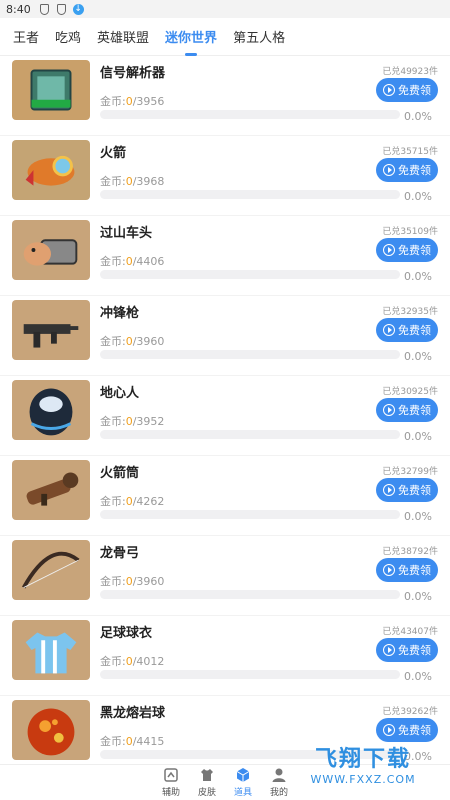 The width and height of the screenshot is (450, 800). I want to click on redeemed-count: 已兑49923件, so click(410, 72).